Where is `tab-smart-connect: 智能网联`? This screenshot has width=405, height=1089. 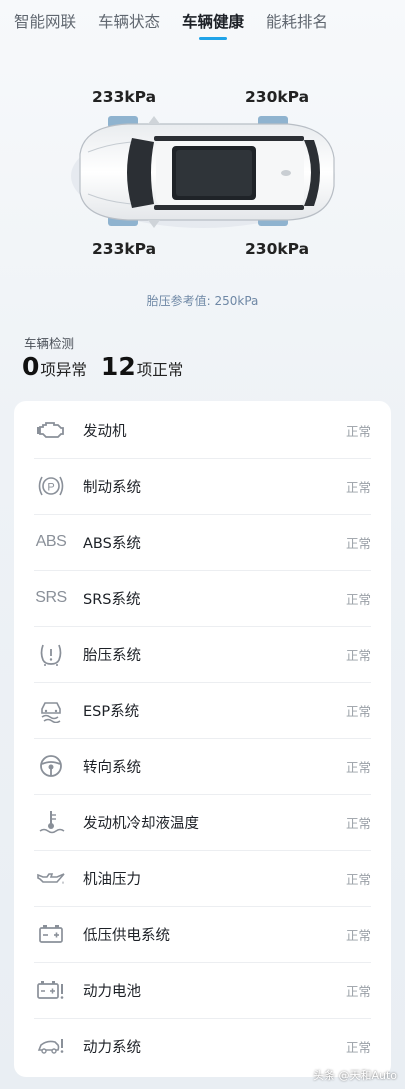
tab-smart-connect: 智能网联 is located at coordinates (45, 25).